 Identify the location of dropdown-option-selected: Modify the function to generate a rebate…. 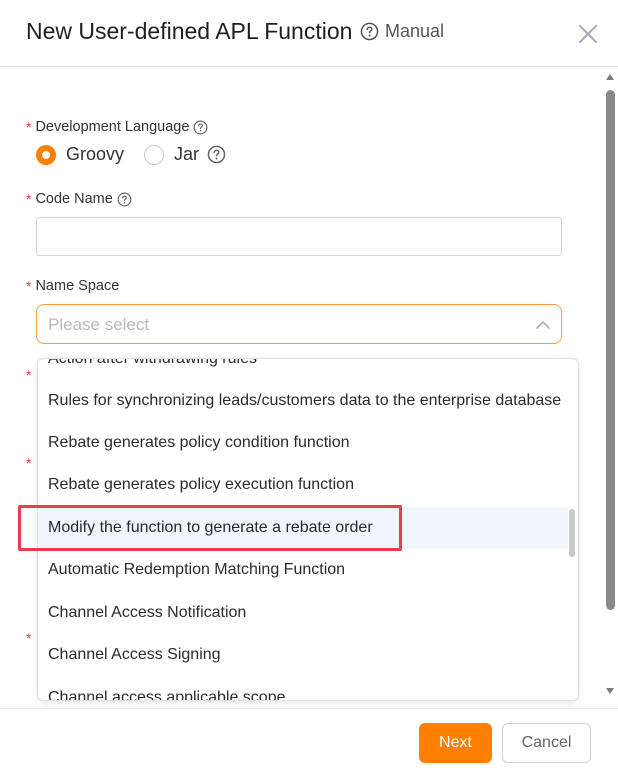
(303, 528).